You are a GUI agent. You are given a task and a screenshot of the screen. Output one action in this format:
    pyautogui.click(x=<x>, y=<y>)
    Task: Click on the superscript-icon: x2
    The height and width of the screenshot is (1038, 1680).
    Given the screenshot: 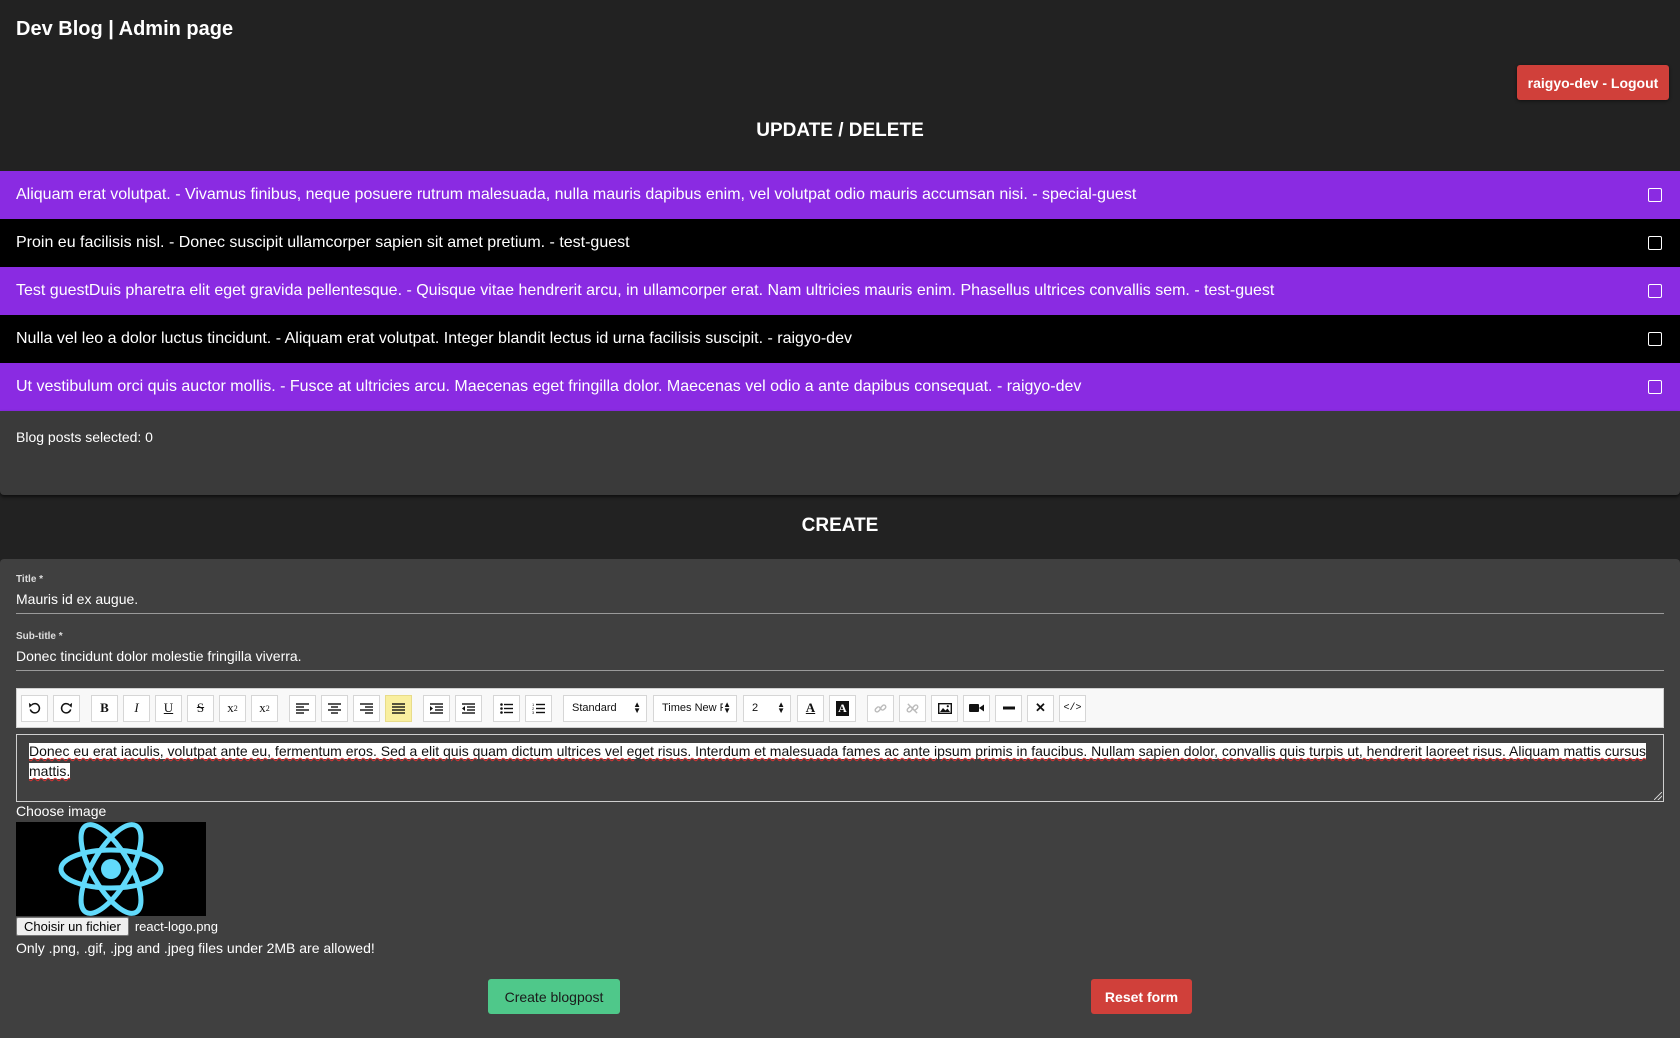 What is the action you would take?
    pyautogui.click(x=264, y=708)
    